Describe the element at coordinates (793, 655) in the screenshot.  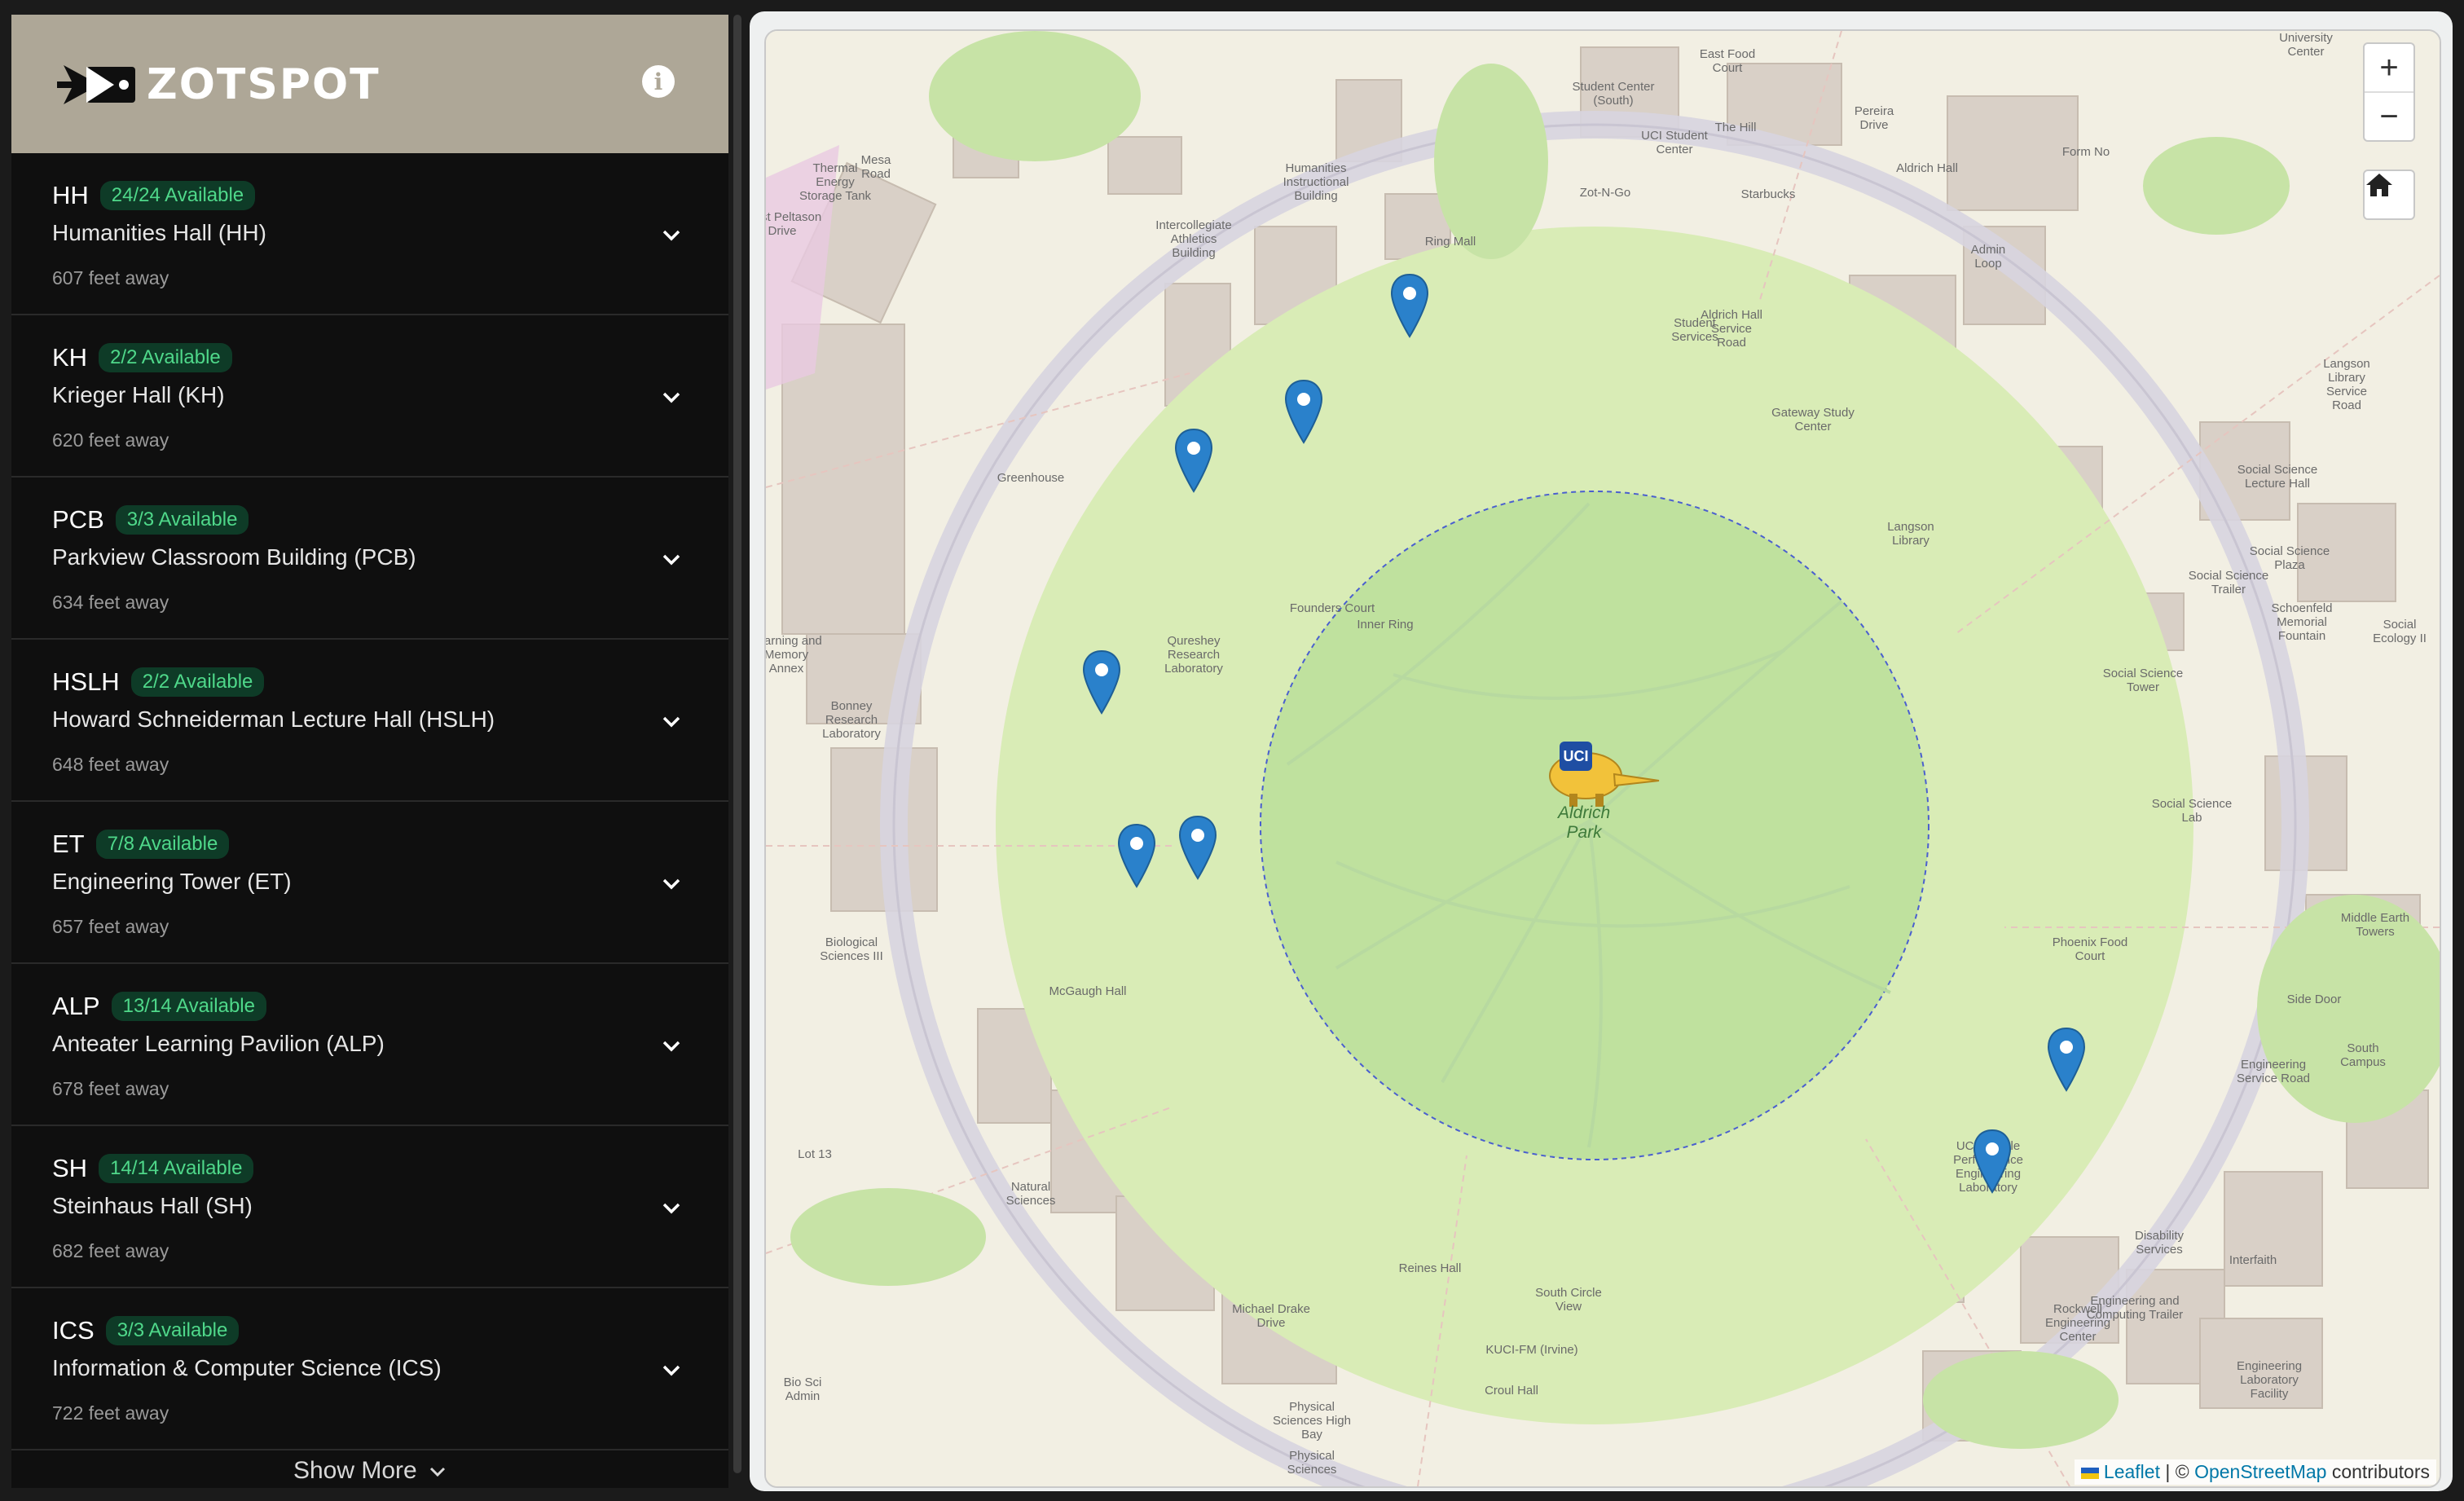
I see `map-label: Learning and Memory Annex` at that location.